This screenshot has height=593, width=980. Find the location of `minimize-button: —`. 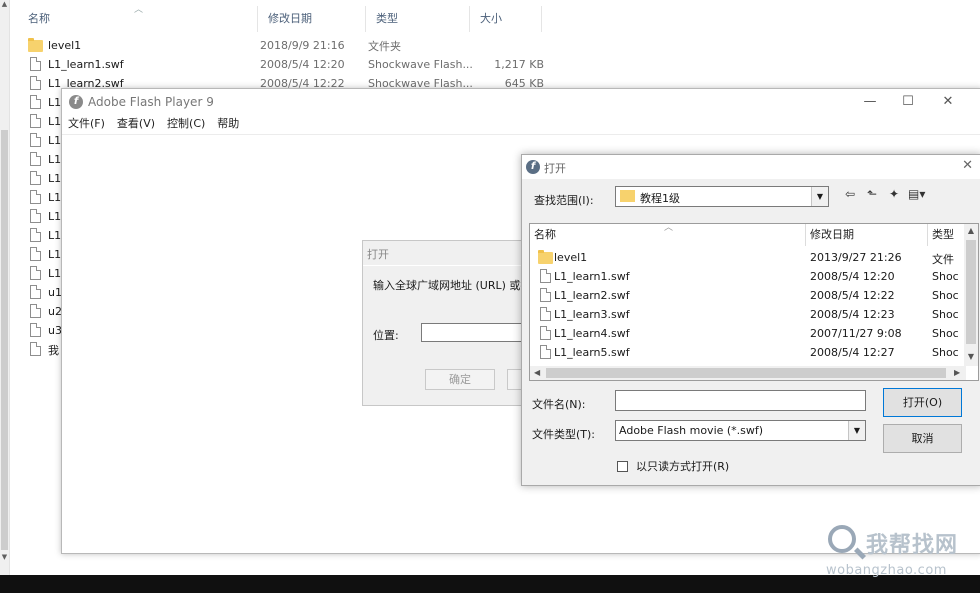

minimize-button: — is located at coordinates (870, 102).